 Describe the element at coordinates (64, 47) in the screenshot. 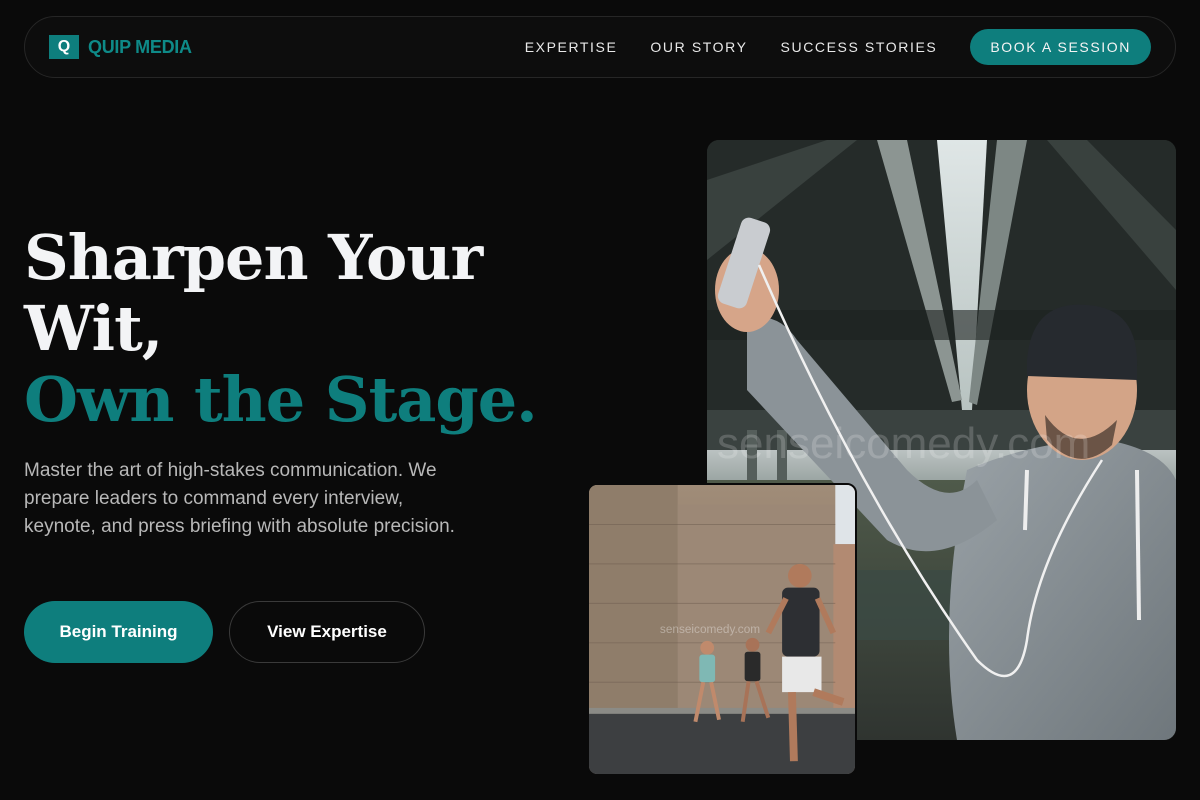

I see `logo-mark-icon: Q` at that location.